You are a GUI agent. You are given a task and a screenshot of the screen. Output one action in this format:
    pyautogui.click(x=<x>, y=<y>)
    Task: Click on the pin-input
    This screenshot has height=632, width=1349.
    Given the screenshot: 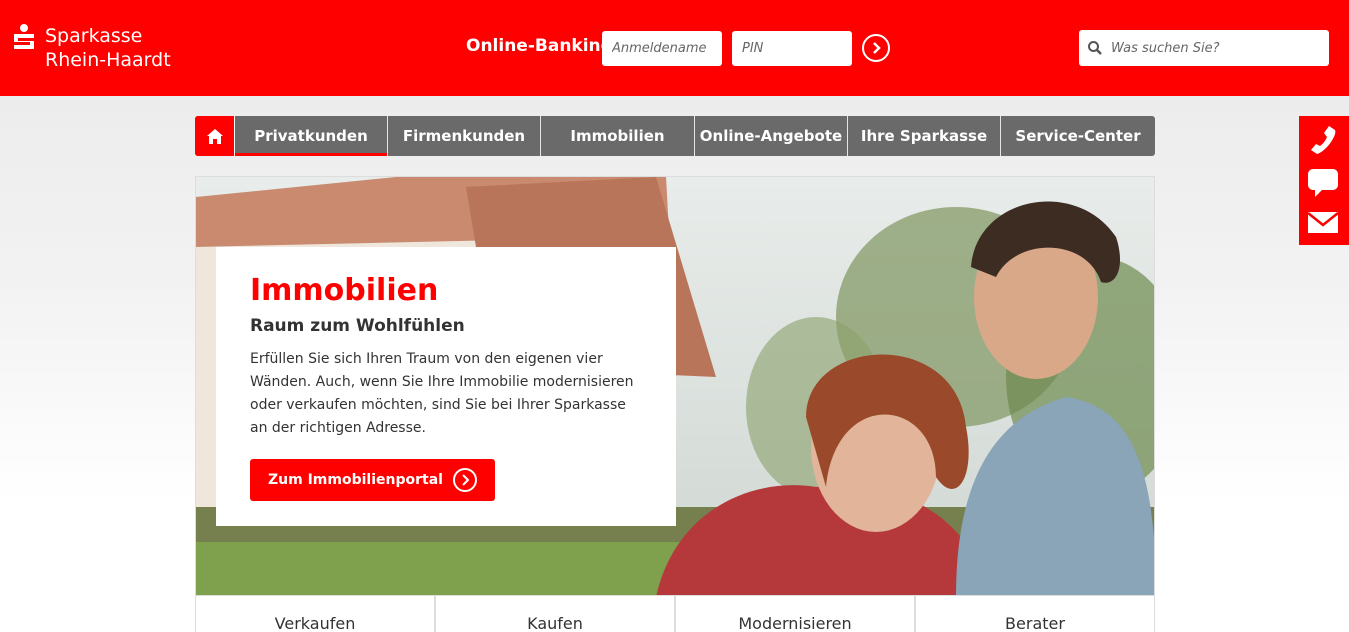 What is the action you would take?
    pyautogui.click(x=792, y=48)
    